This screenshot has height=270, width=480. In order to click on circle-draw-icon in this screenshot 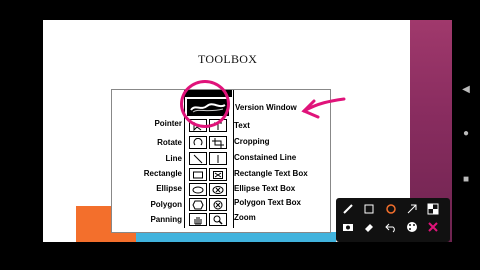, I will do `click(391, 211)`.